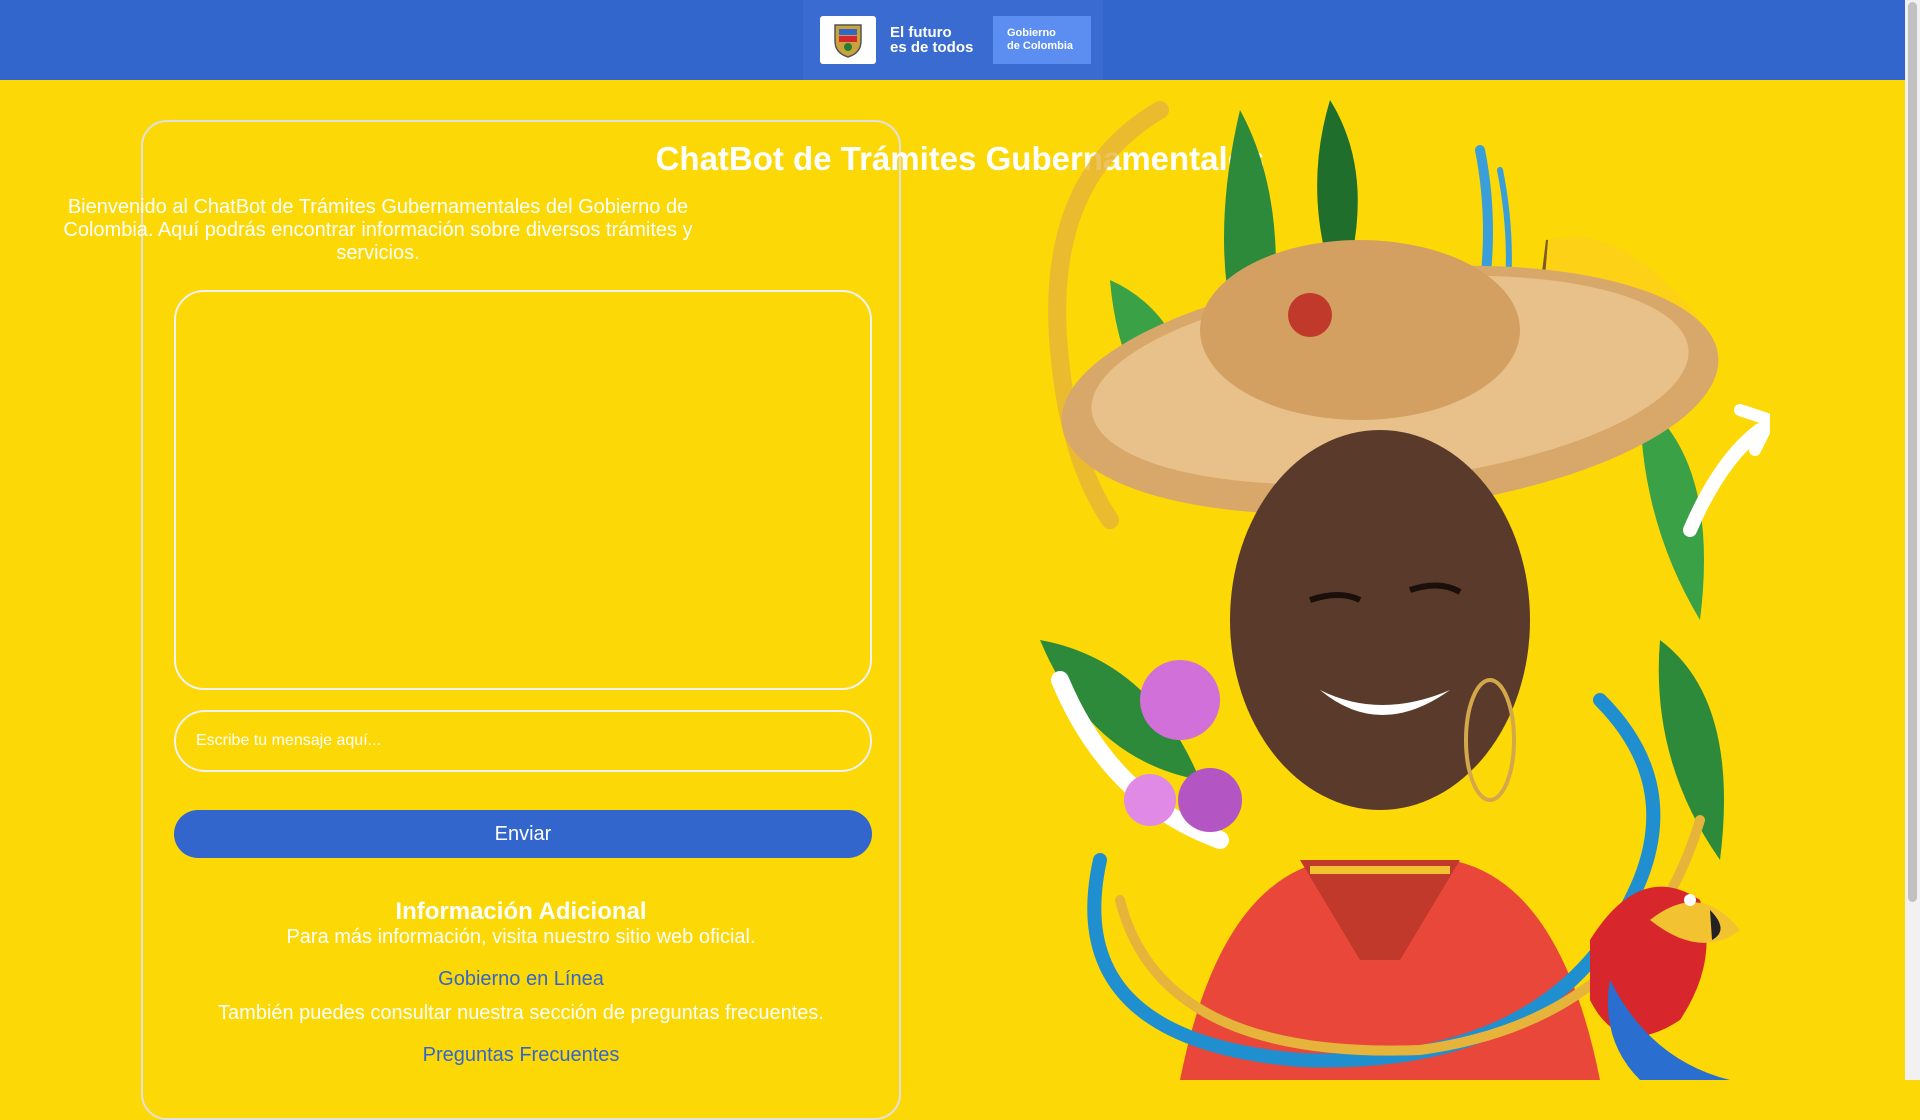 The height and width of the screenshot is (1120, 1920). I want to click on logo-gobierno-badge: Gobierno de Colombia, so click(1042, 40).